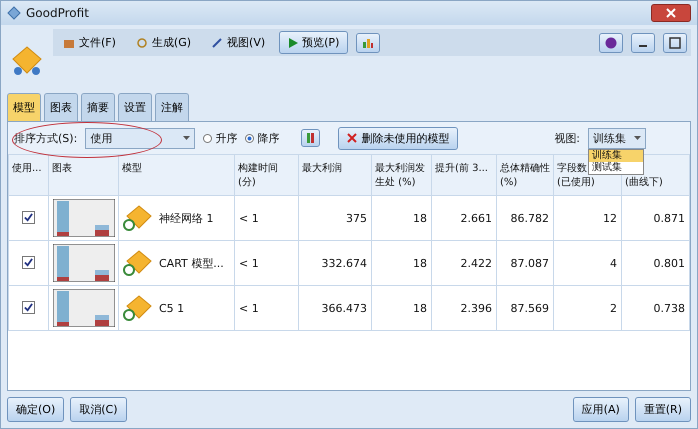 The height and width of the screenshot is (429, 698). Describe the element at coordinates (588, 308) in the screenshot. I see `table-cell: 2` at that location.